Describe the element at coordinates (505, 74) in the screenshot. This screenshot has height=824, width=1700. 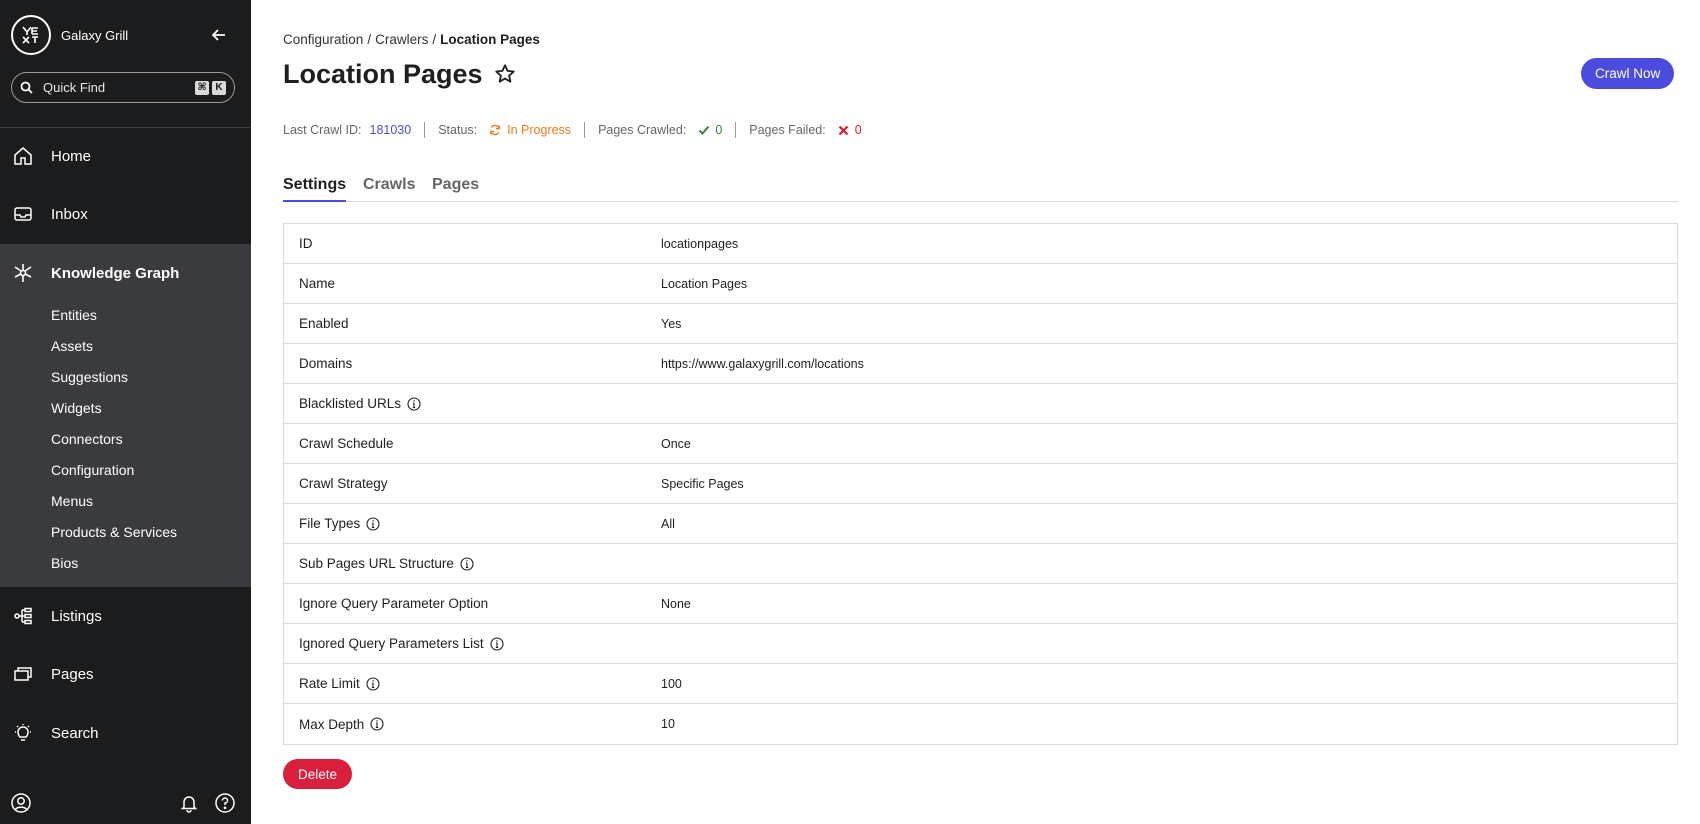
I see `star-icon` at that location.